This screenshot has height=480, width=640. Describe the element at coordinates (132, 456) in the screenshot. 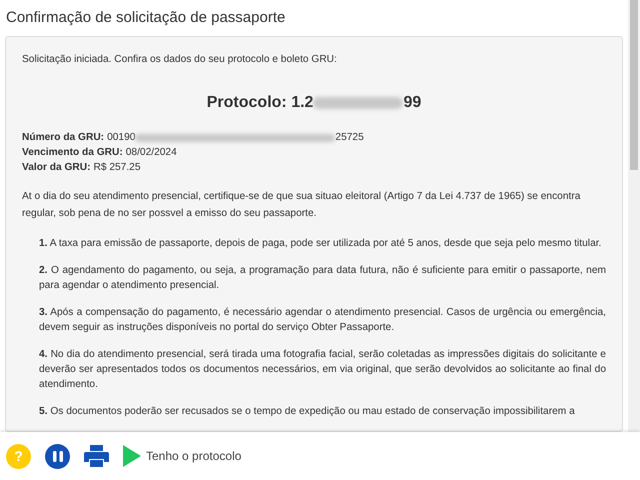

I see `play-icon` at that location.